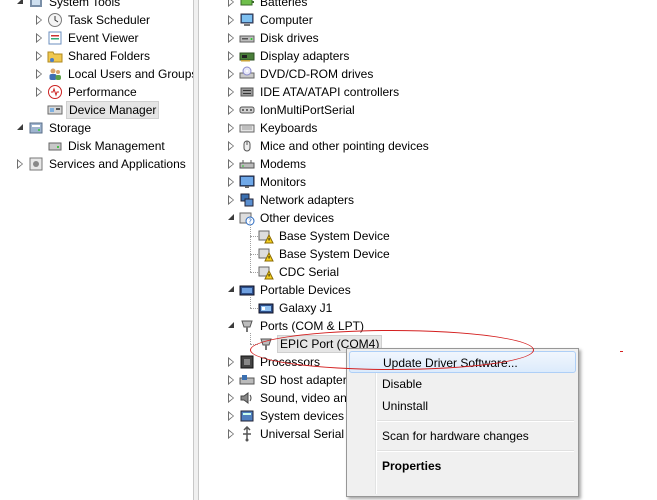 This screenshot has width=657, height=500. I want to click on users-icon, so click(55, 74).